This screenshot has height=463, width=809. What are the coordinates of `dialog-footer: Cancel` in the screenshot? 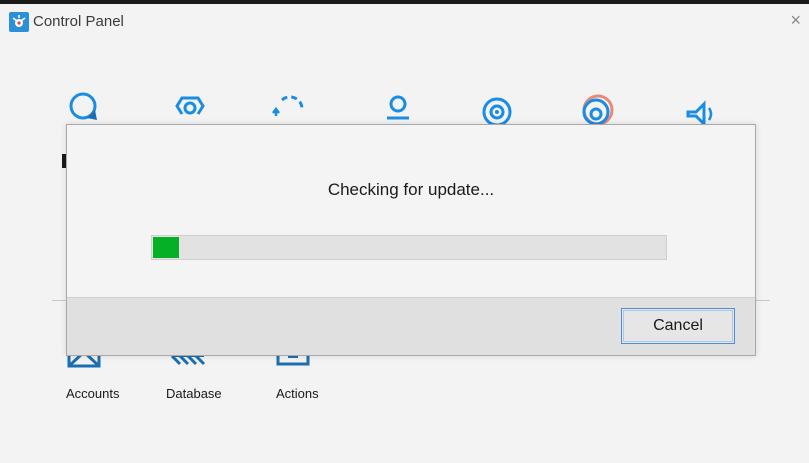 It's located at (411, 326).